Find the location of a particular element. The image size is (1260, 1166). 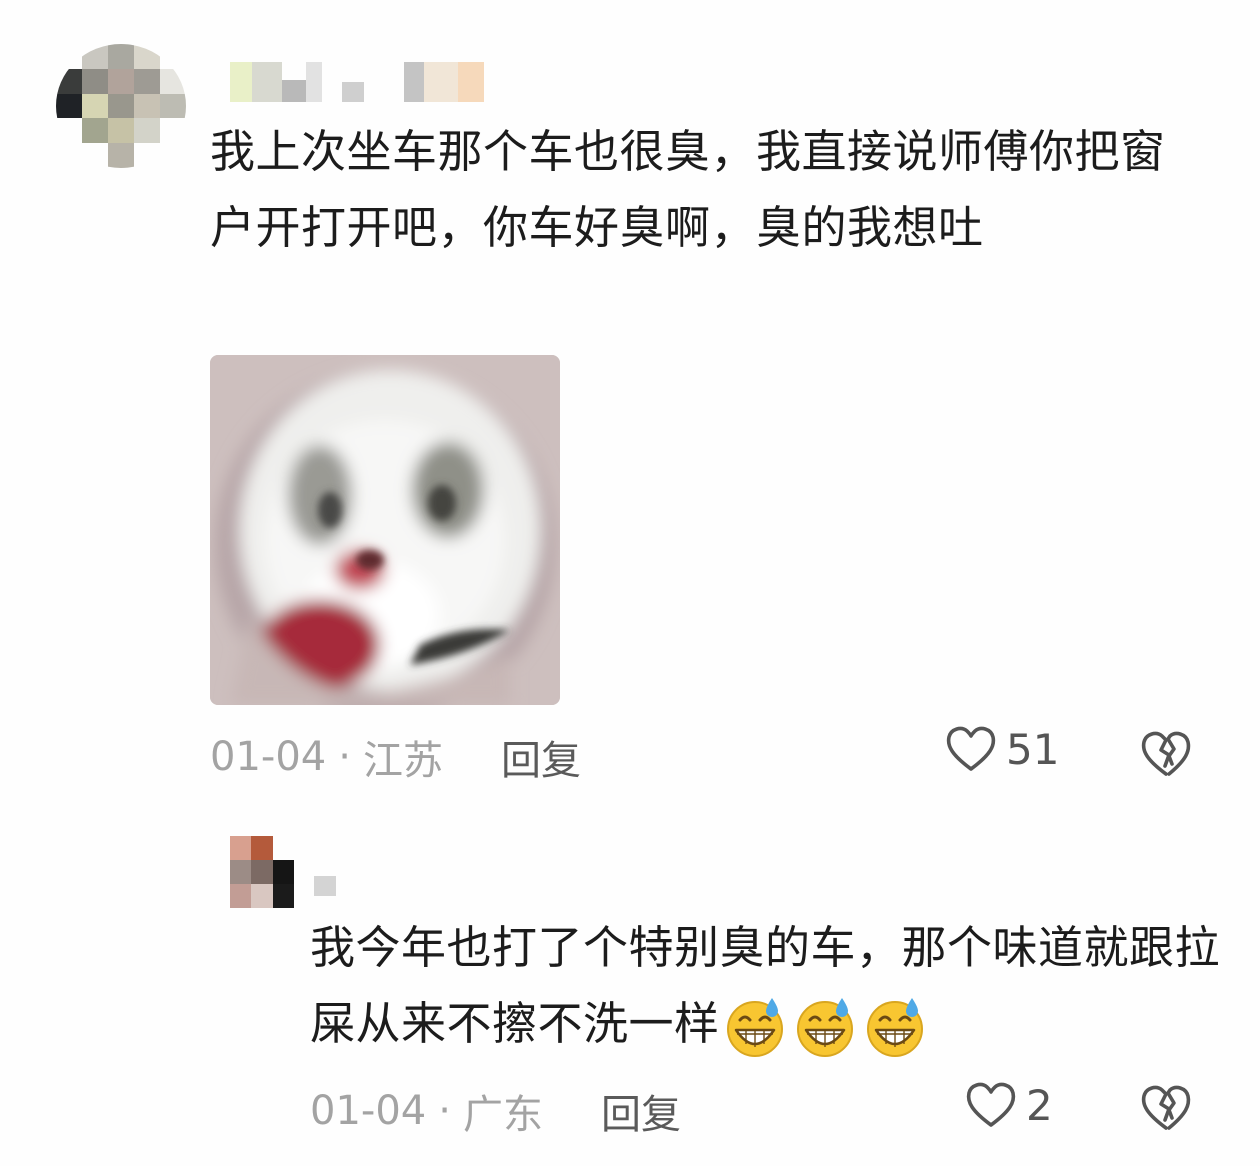

reply-button: 回复 is located at coordinates (541, 757).